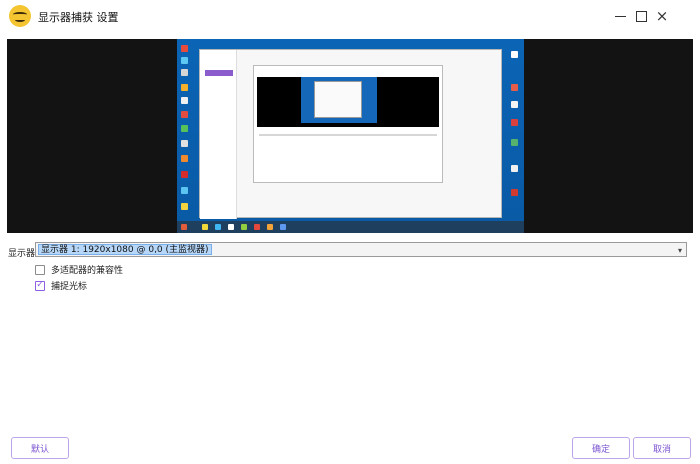 This screenshot has width=700, height=464. I want to click on capture-cursor-checkbox: ✓, so click(40, 285).